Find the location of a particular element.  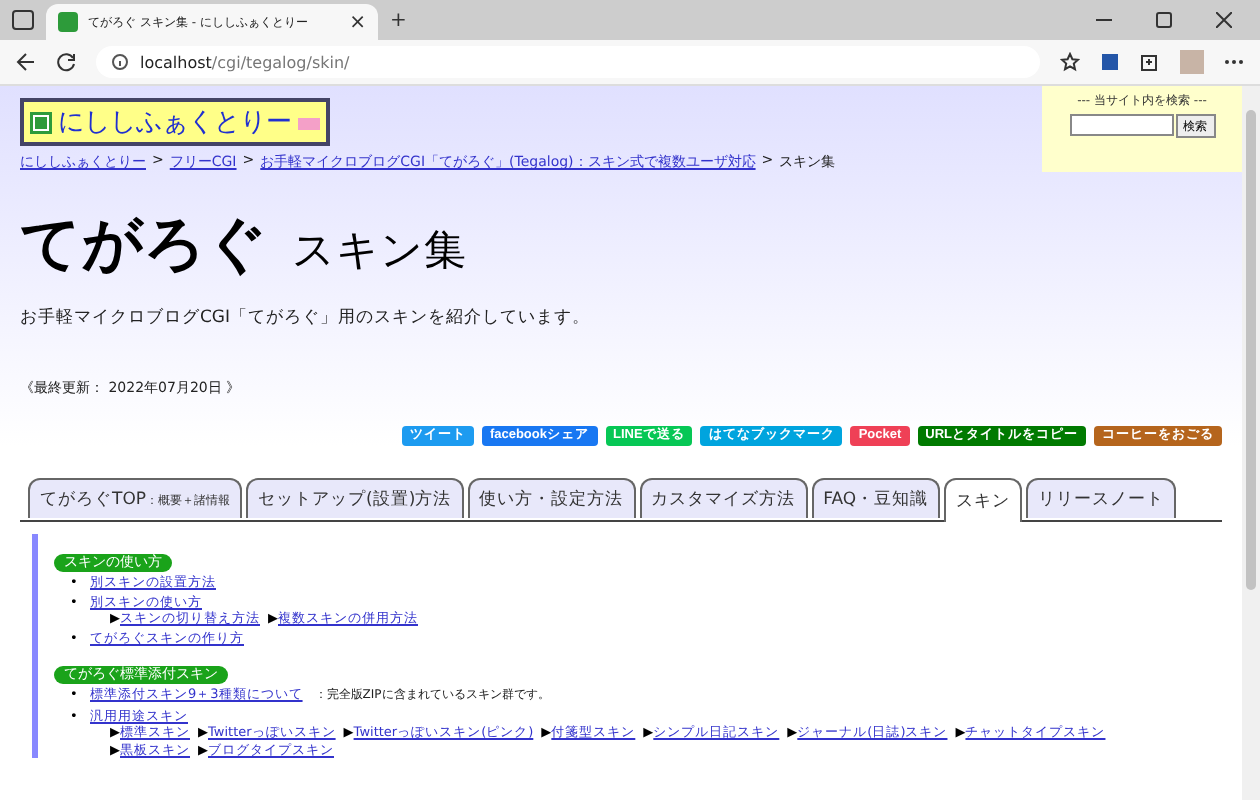

search-field is located at coordinates (1121, 125).